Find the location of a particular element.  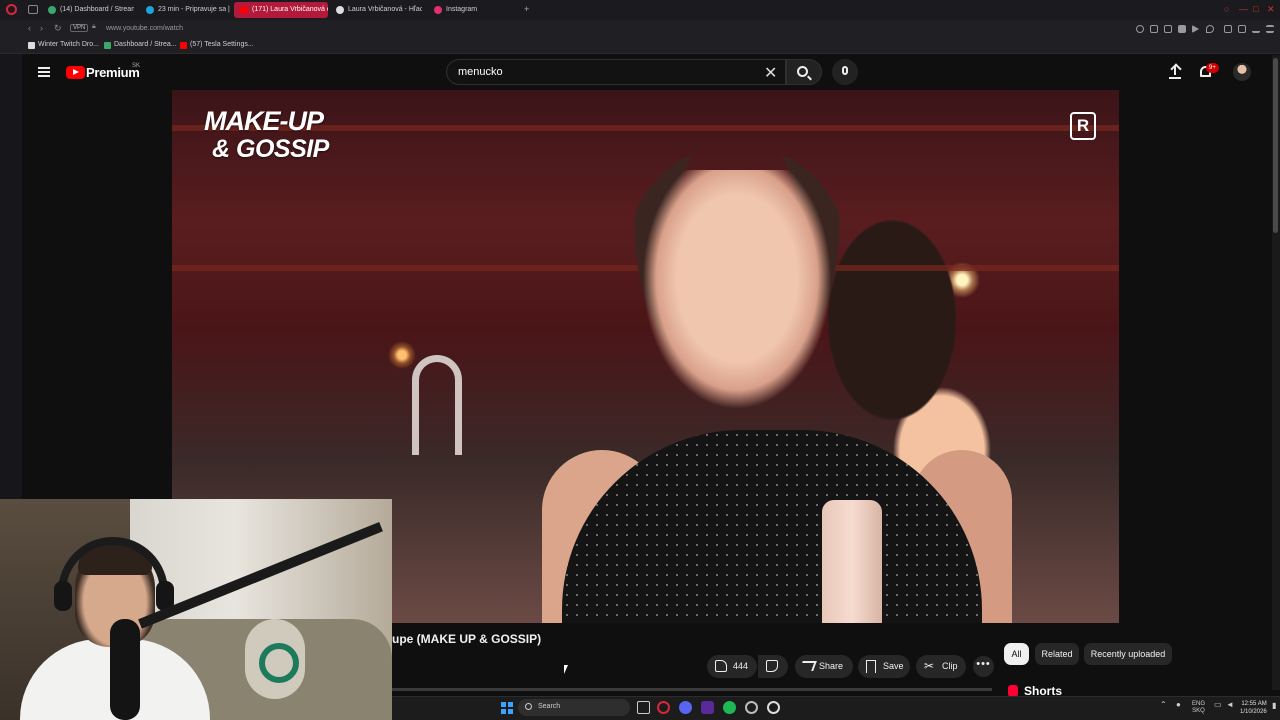

tab-label: Laura Vrbičanová - Hľadať is located at coordinates (385, 9).